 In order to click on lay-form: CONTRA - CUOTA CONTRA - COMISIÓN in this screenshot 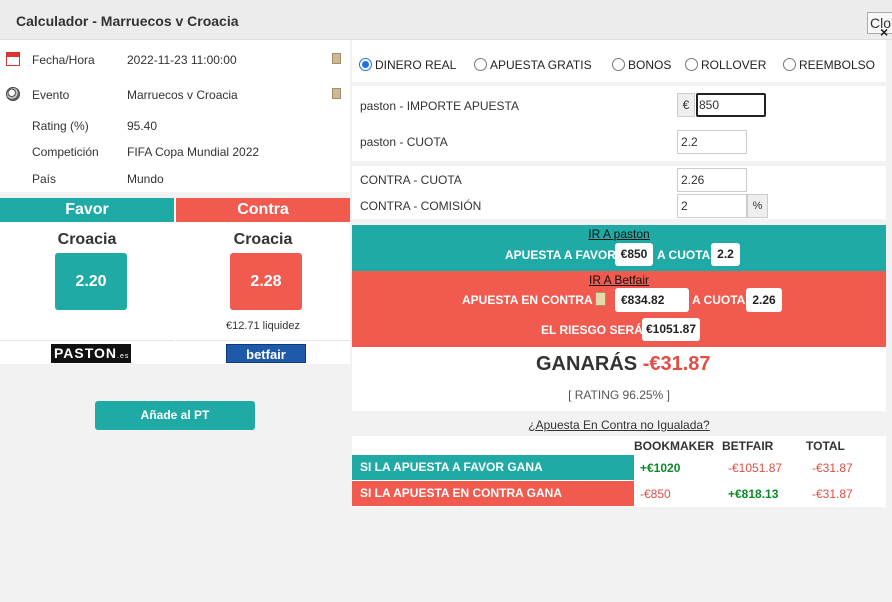, I will do `click(619, 192)`.